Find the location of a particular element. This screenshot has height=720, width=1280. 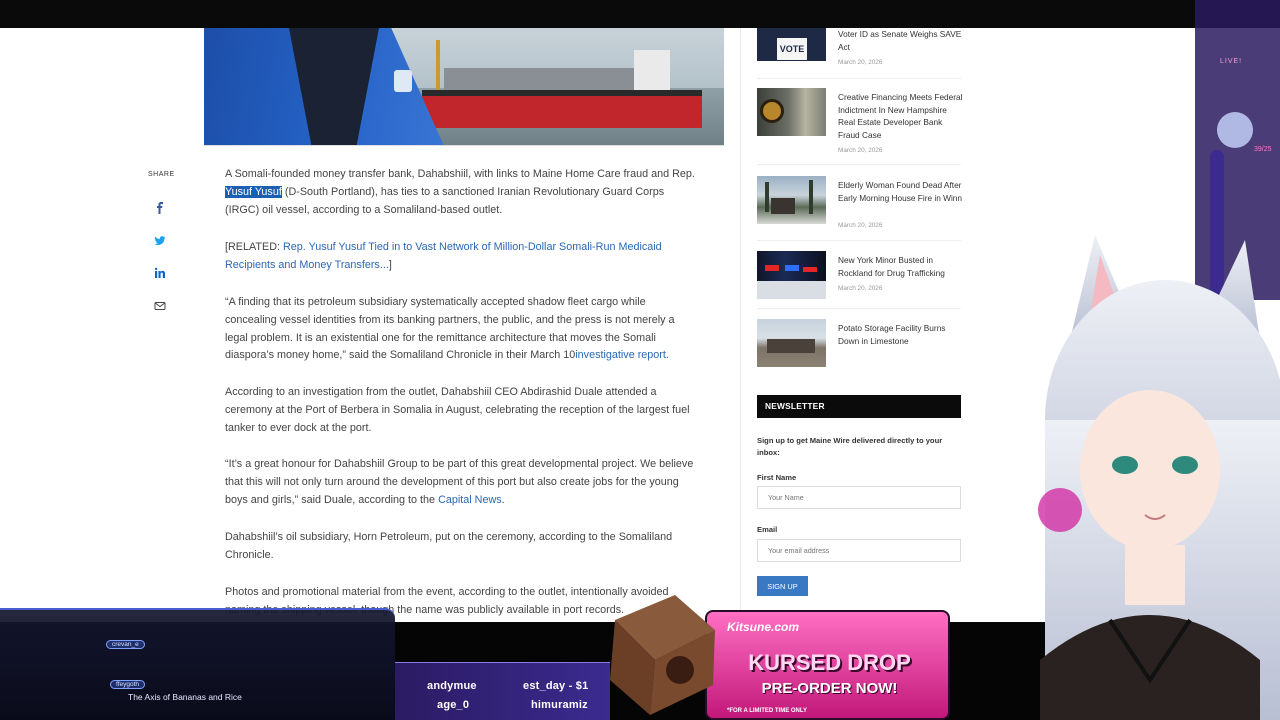

promo-brand: Kitsune.com is located at coordinates (763, 627).